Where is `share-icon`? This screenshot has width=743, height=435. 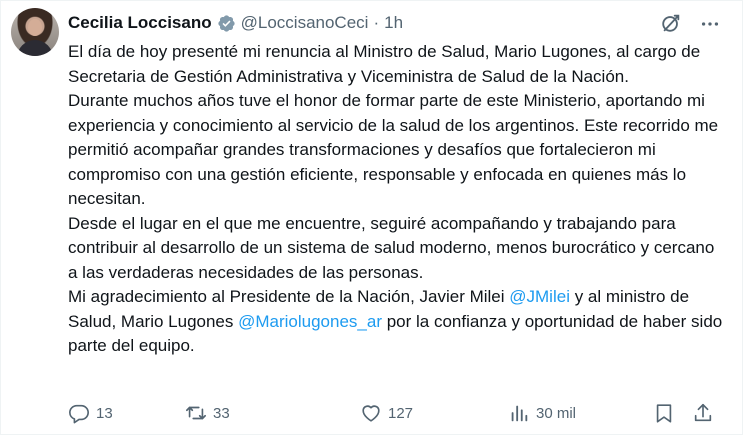 share-icon is located at coordinates (703, 412).